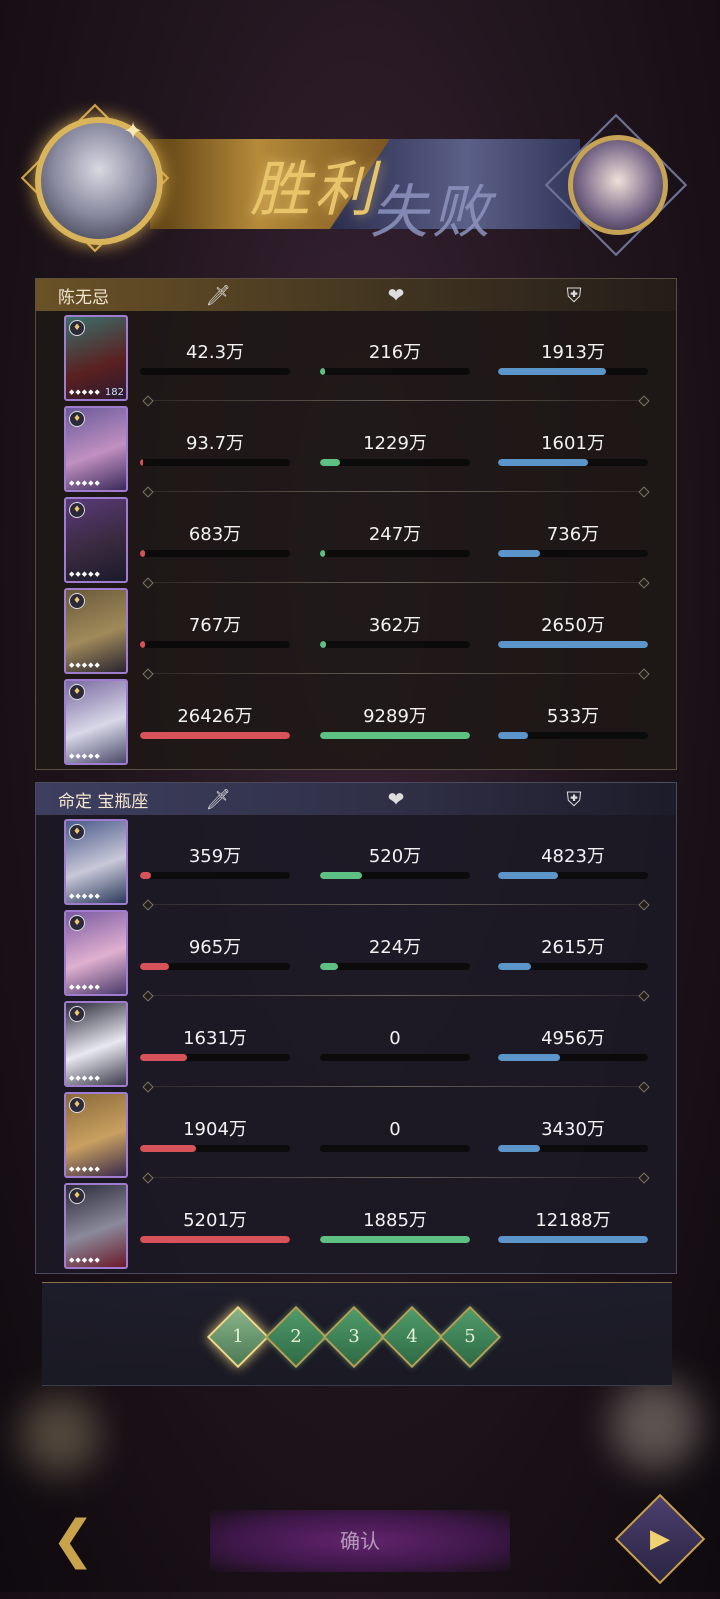 The image size is (720, 1599). Describe the element at coordinates (360, 1541) in the screenshot. I see `confirm-button: 确认` at that location.